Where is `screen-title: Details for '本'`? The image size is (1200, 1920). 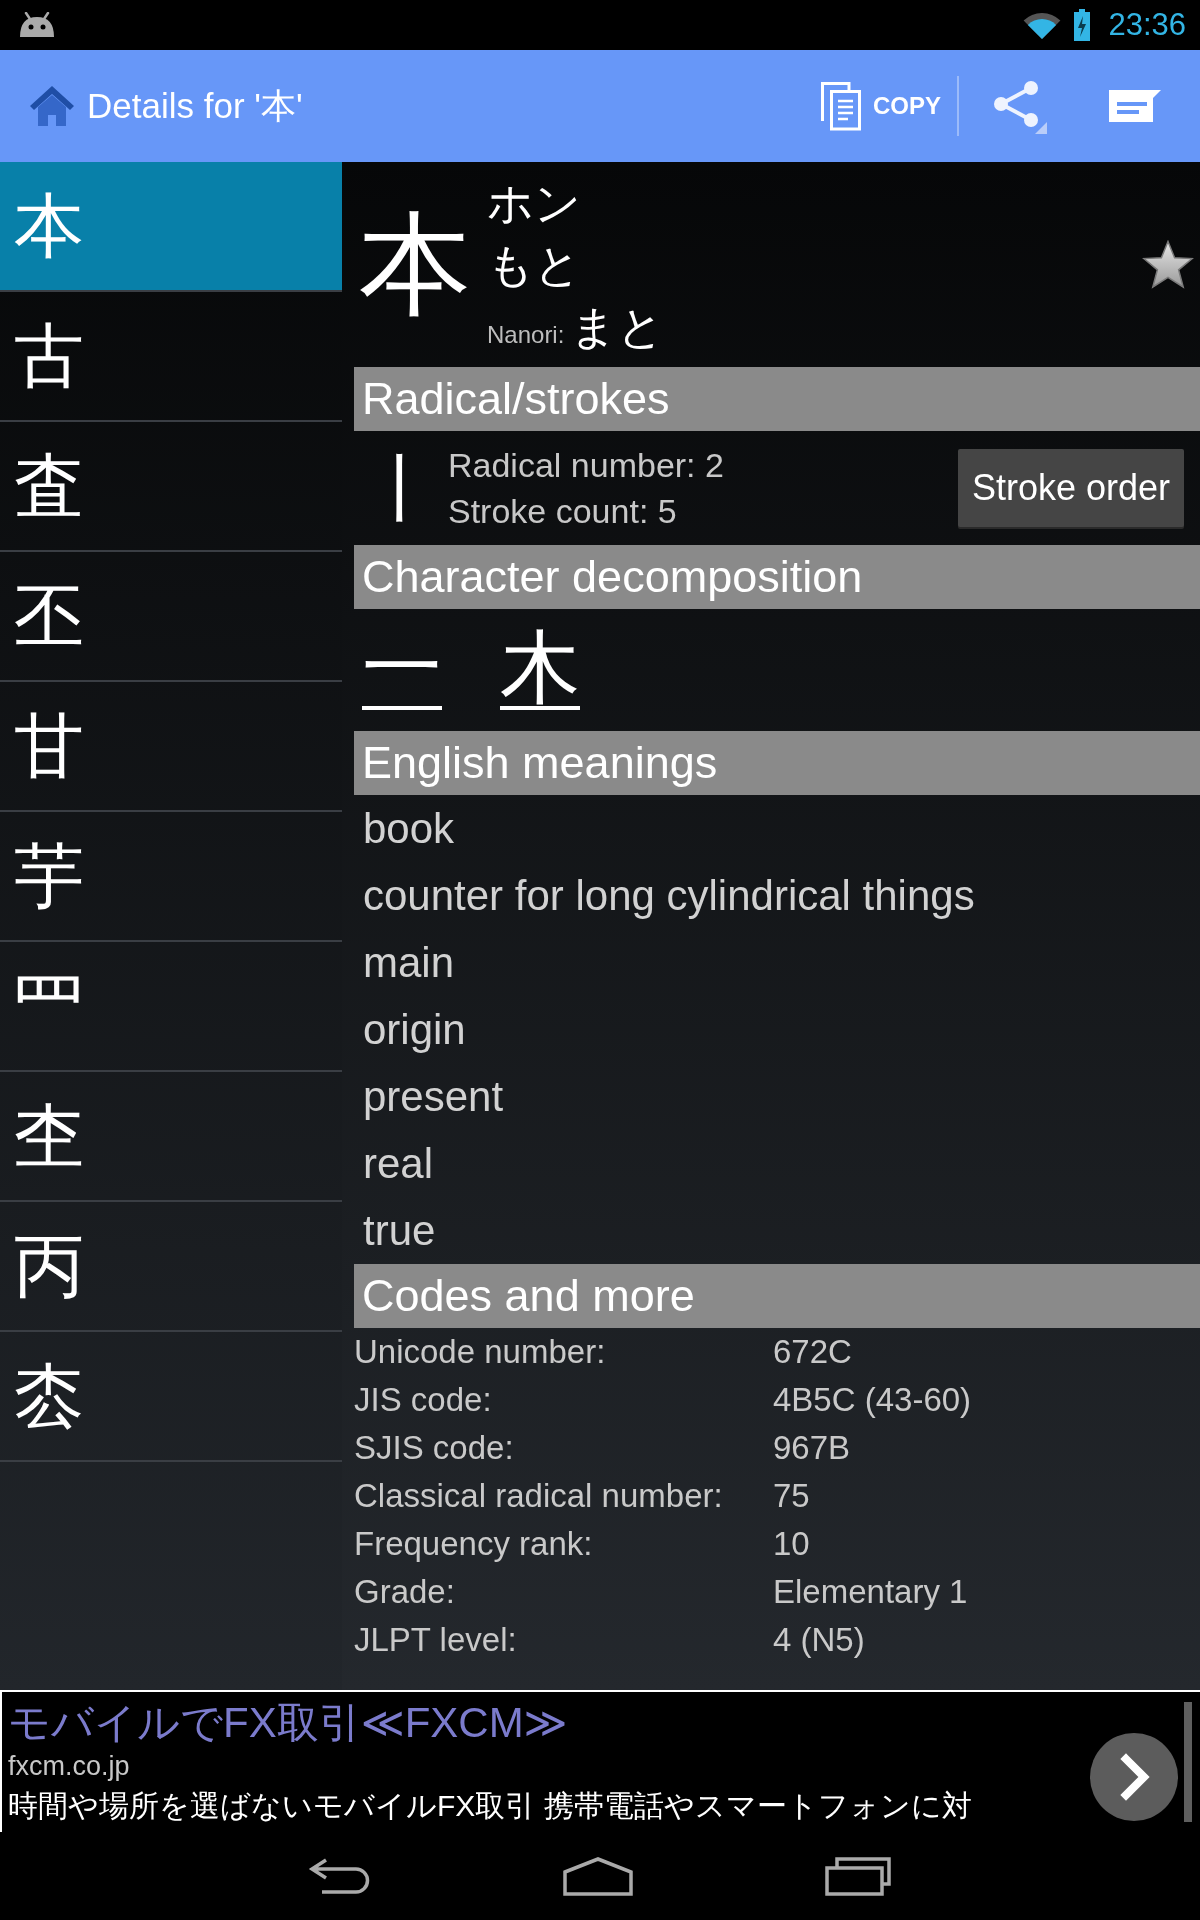
screen-title: Details for '本' is located at coordinates (195, 106).